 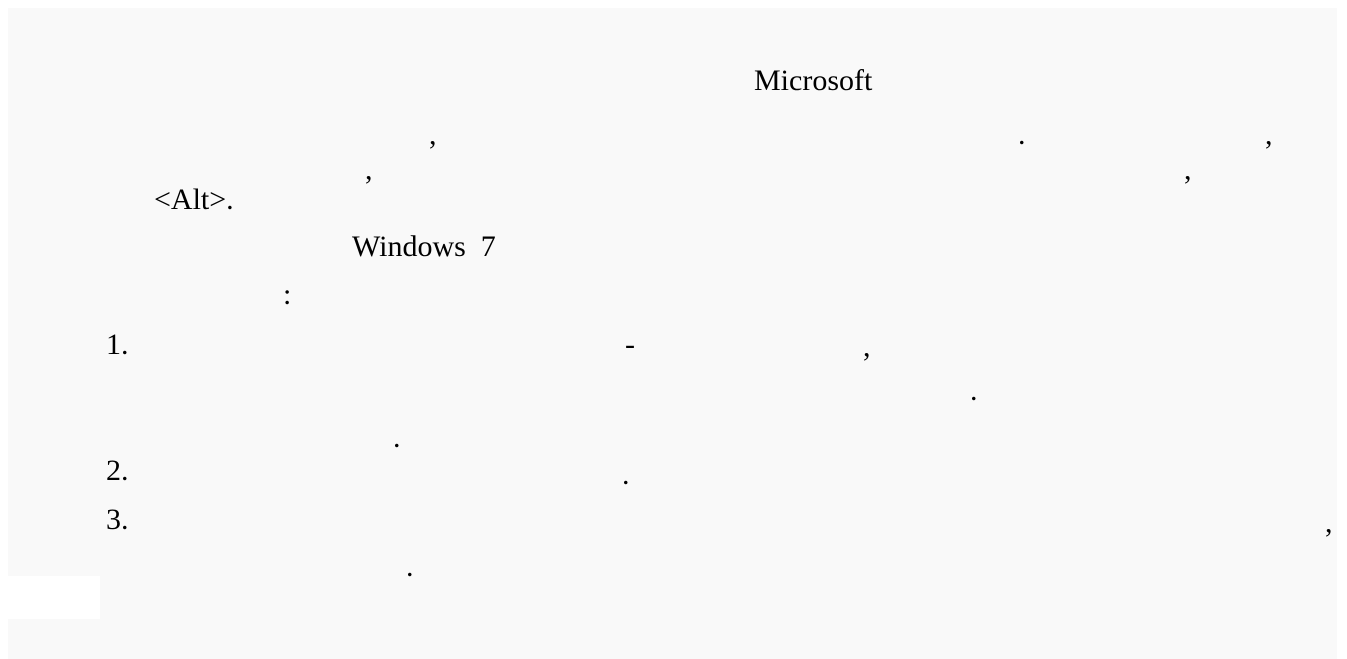 What do you see at coordinates (117, 519) in the screenshot?
I see `list-item-number: 3.` at bounding box center [117, 519].